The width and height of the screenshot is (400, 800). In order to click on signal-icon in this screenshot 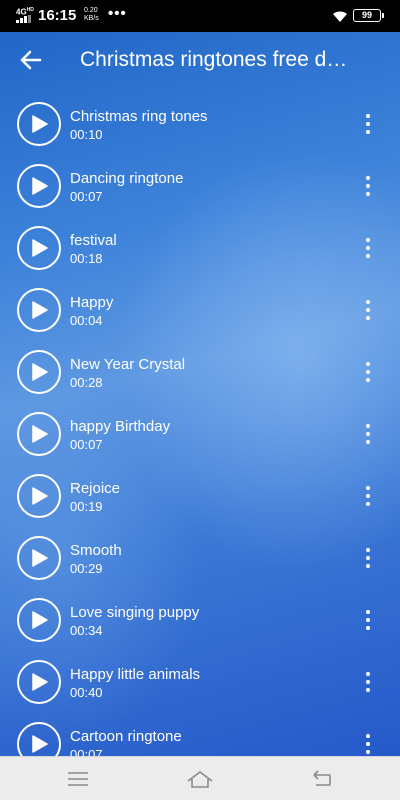, I will do `click(25, 19)`.